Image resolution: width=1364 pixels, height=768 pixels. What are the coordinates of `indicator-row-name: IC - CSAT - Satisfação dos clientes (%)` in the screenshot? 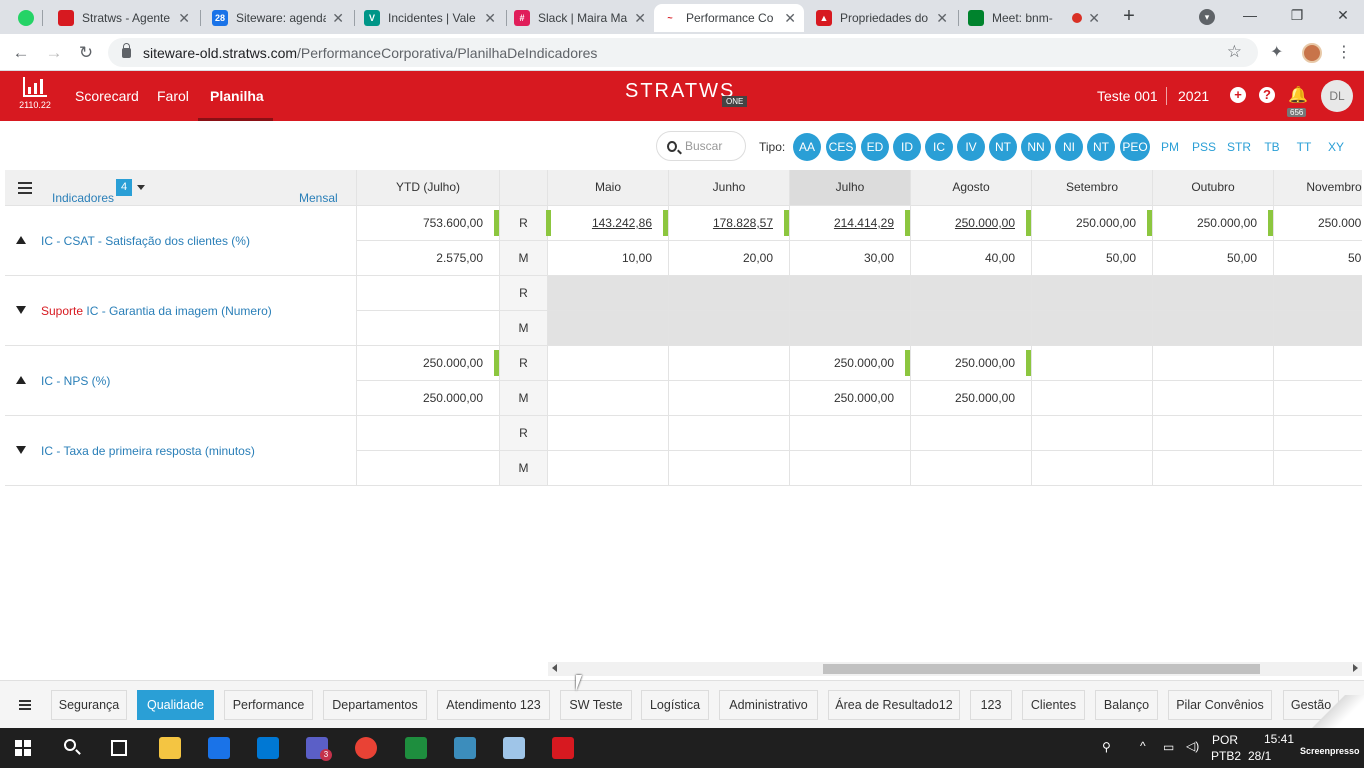 It's located at (181, 241).